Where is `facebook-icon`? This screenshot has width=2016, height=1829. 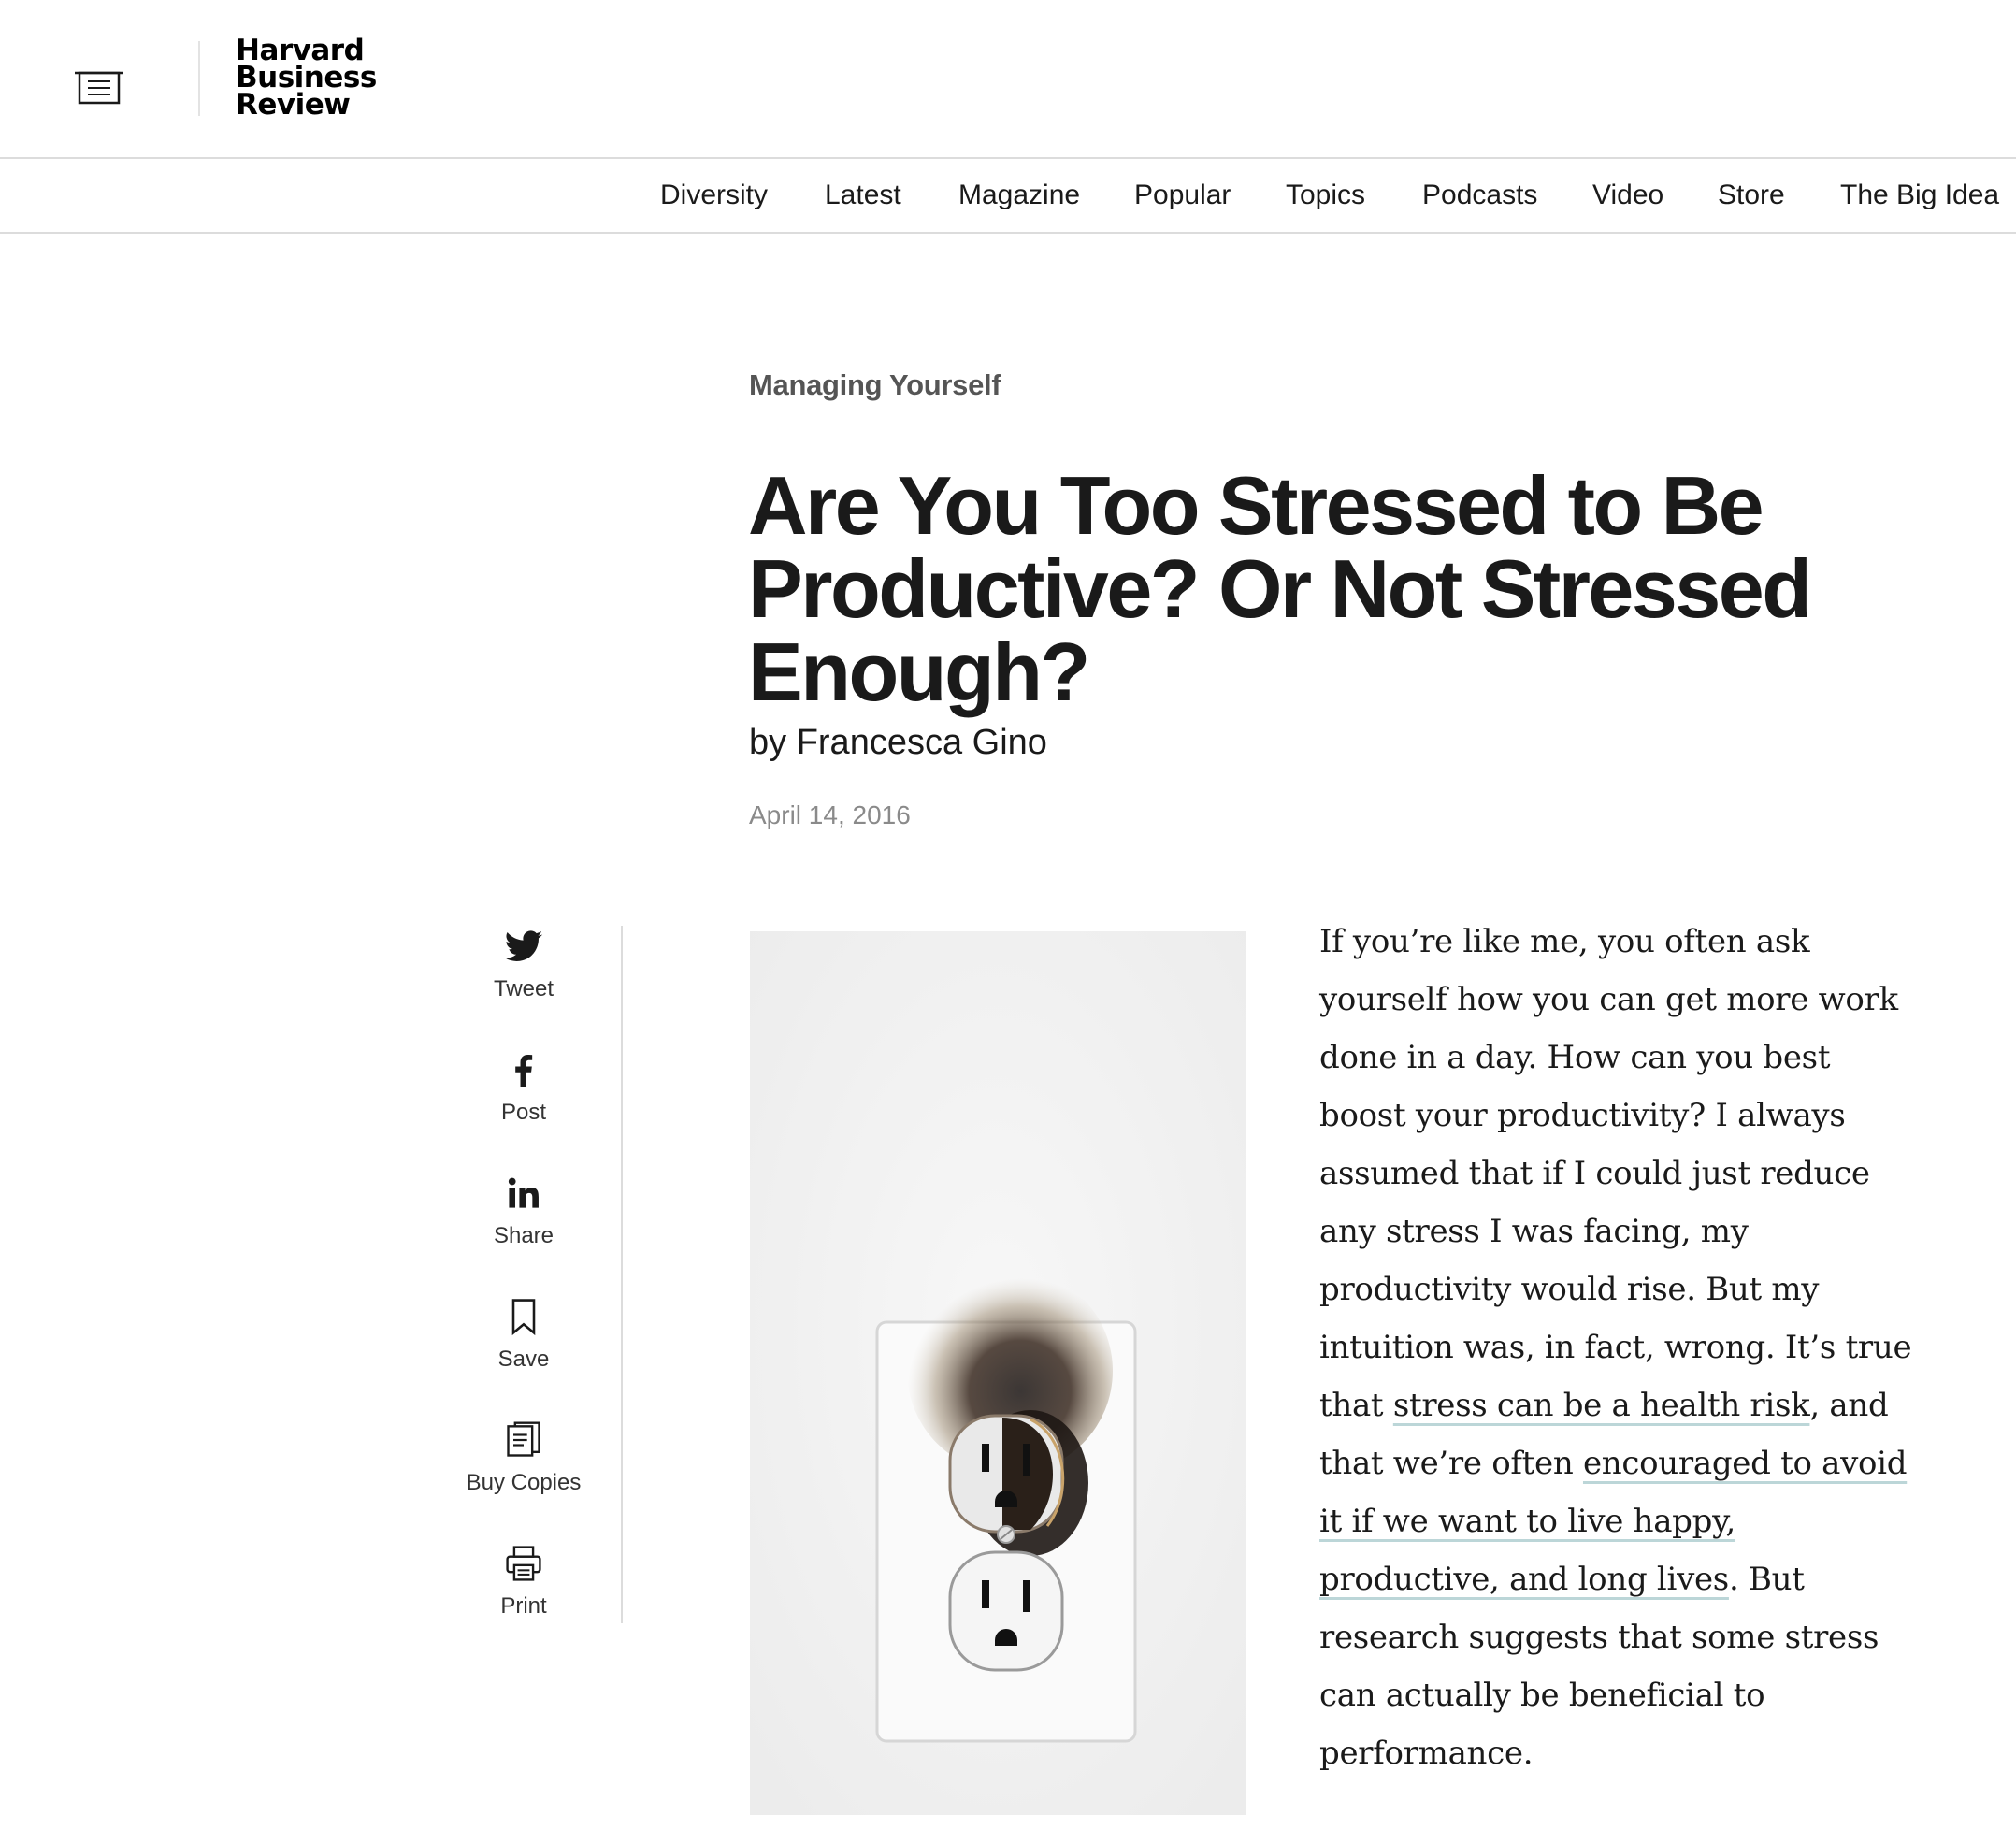
facebook-icon is located at coordinates (524, 1071).